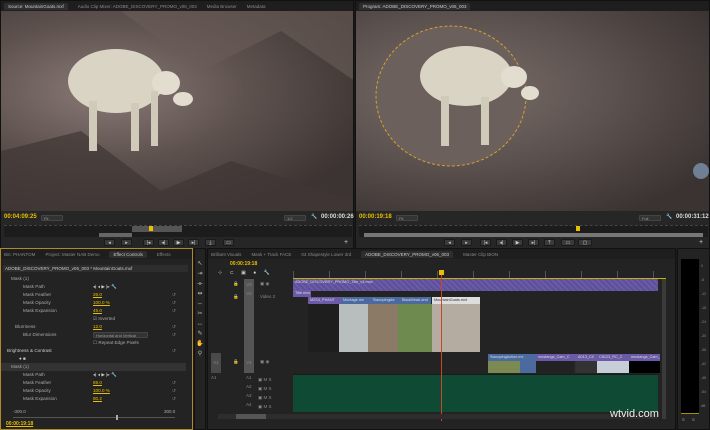  I want to click on track-v3: ADOBE_DISCOVERY_PROMO_Title_v3.mov, so click(475, 285).